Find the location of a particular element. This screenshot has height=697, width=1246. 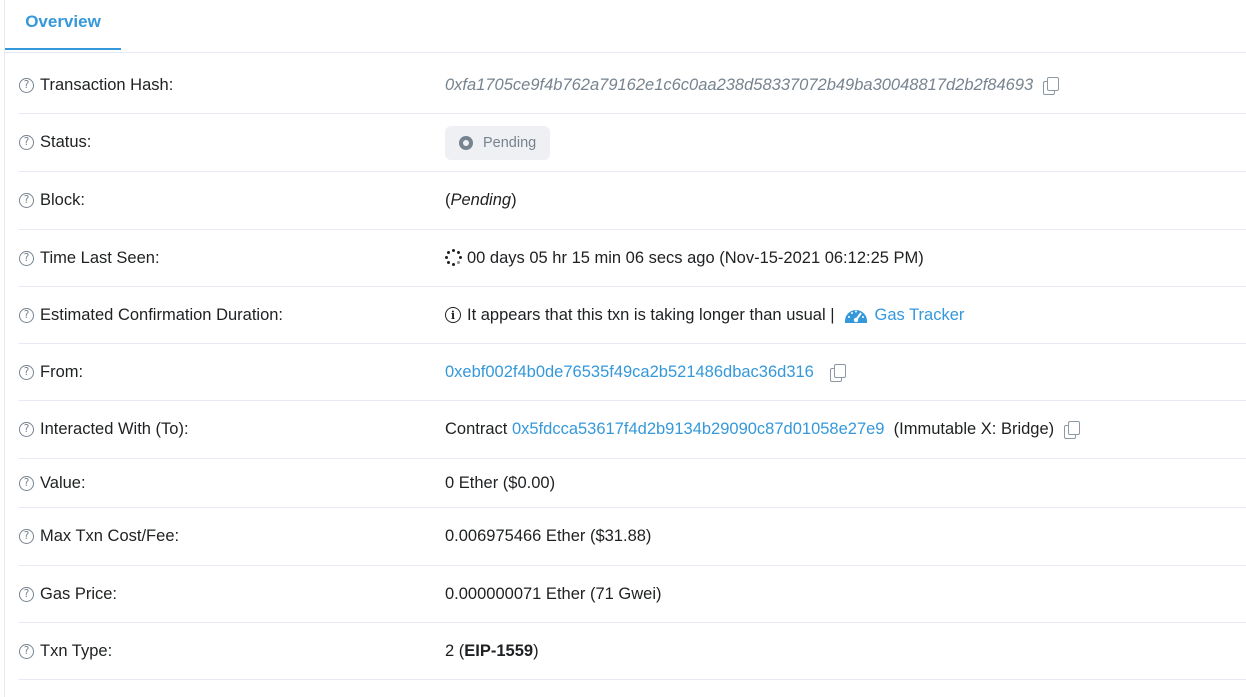

txn-type-number: 2 ( is located at coordinates (455, 650).